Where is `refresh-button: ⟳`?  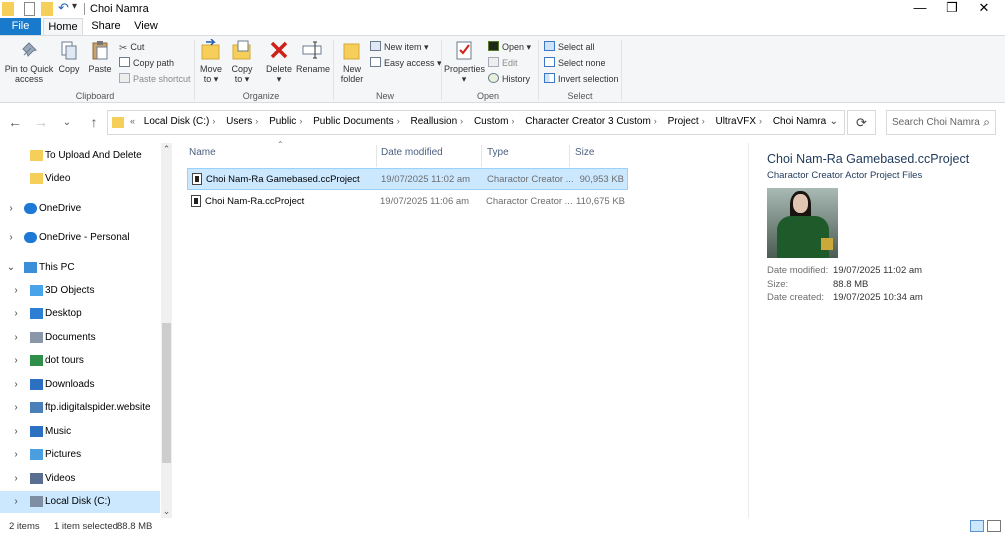
refresh-button: ⟳ is located at coordinates (861, 122).